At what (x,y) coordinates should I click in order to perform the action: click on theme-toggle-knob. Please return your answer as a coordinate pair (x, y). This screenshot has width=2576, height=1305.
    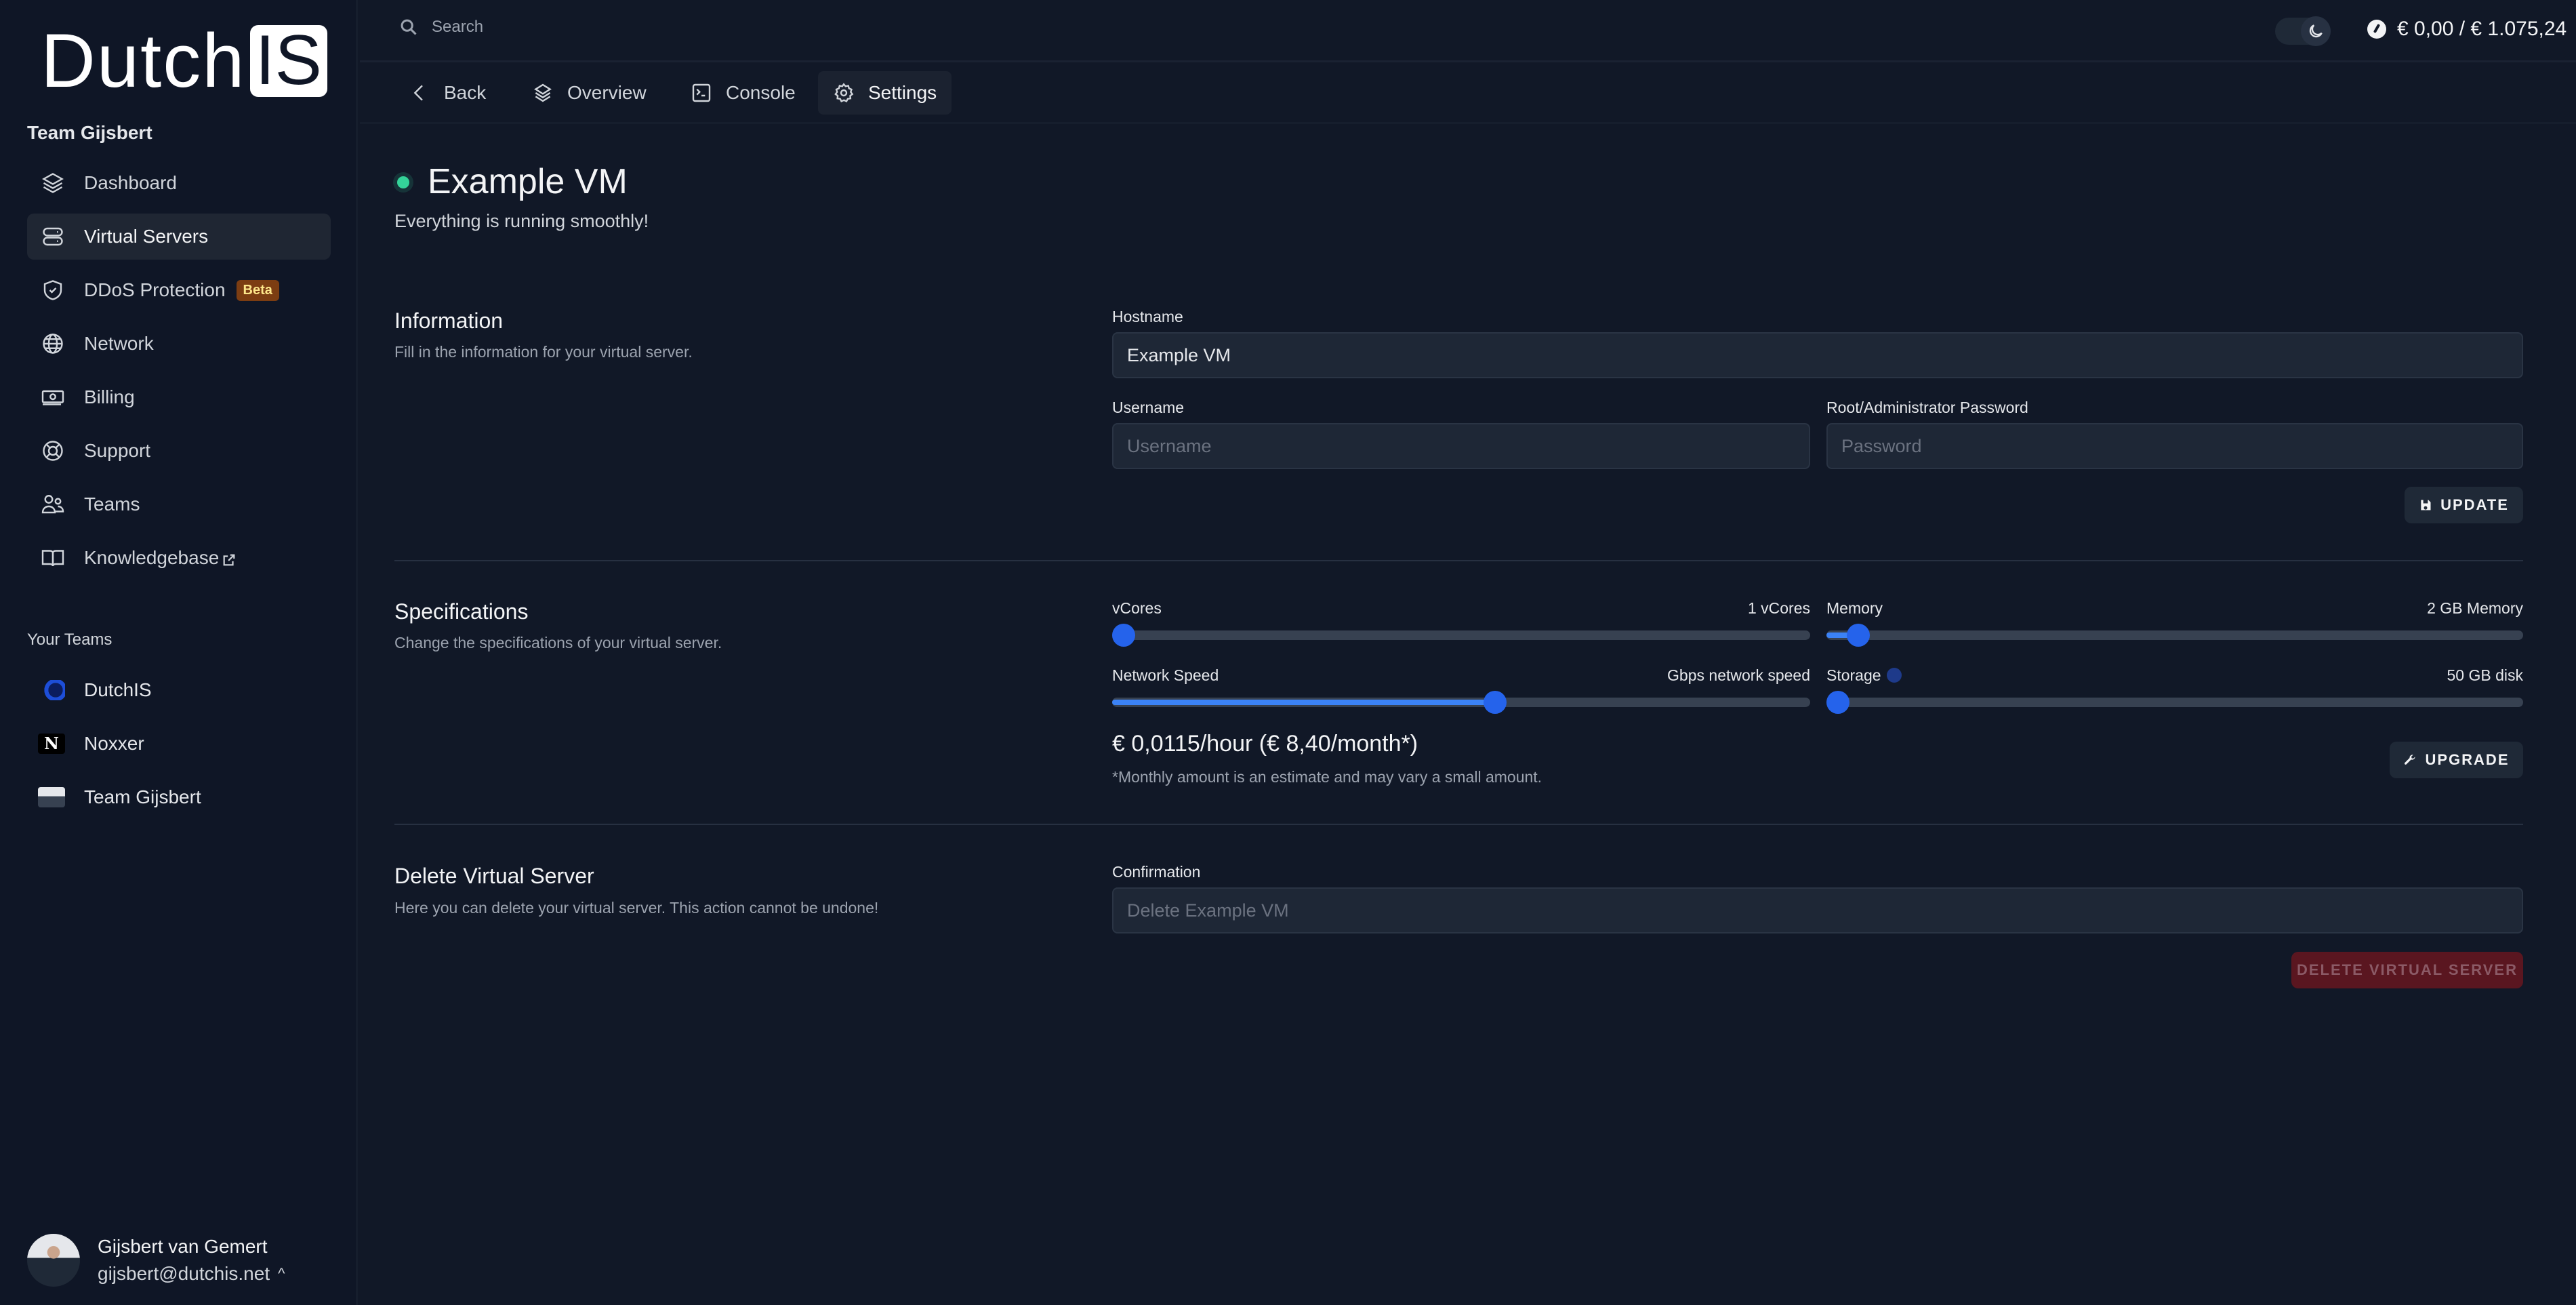
    Looking at the image, I should click on (2316, 31).